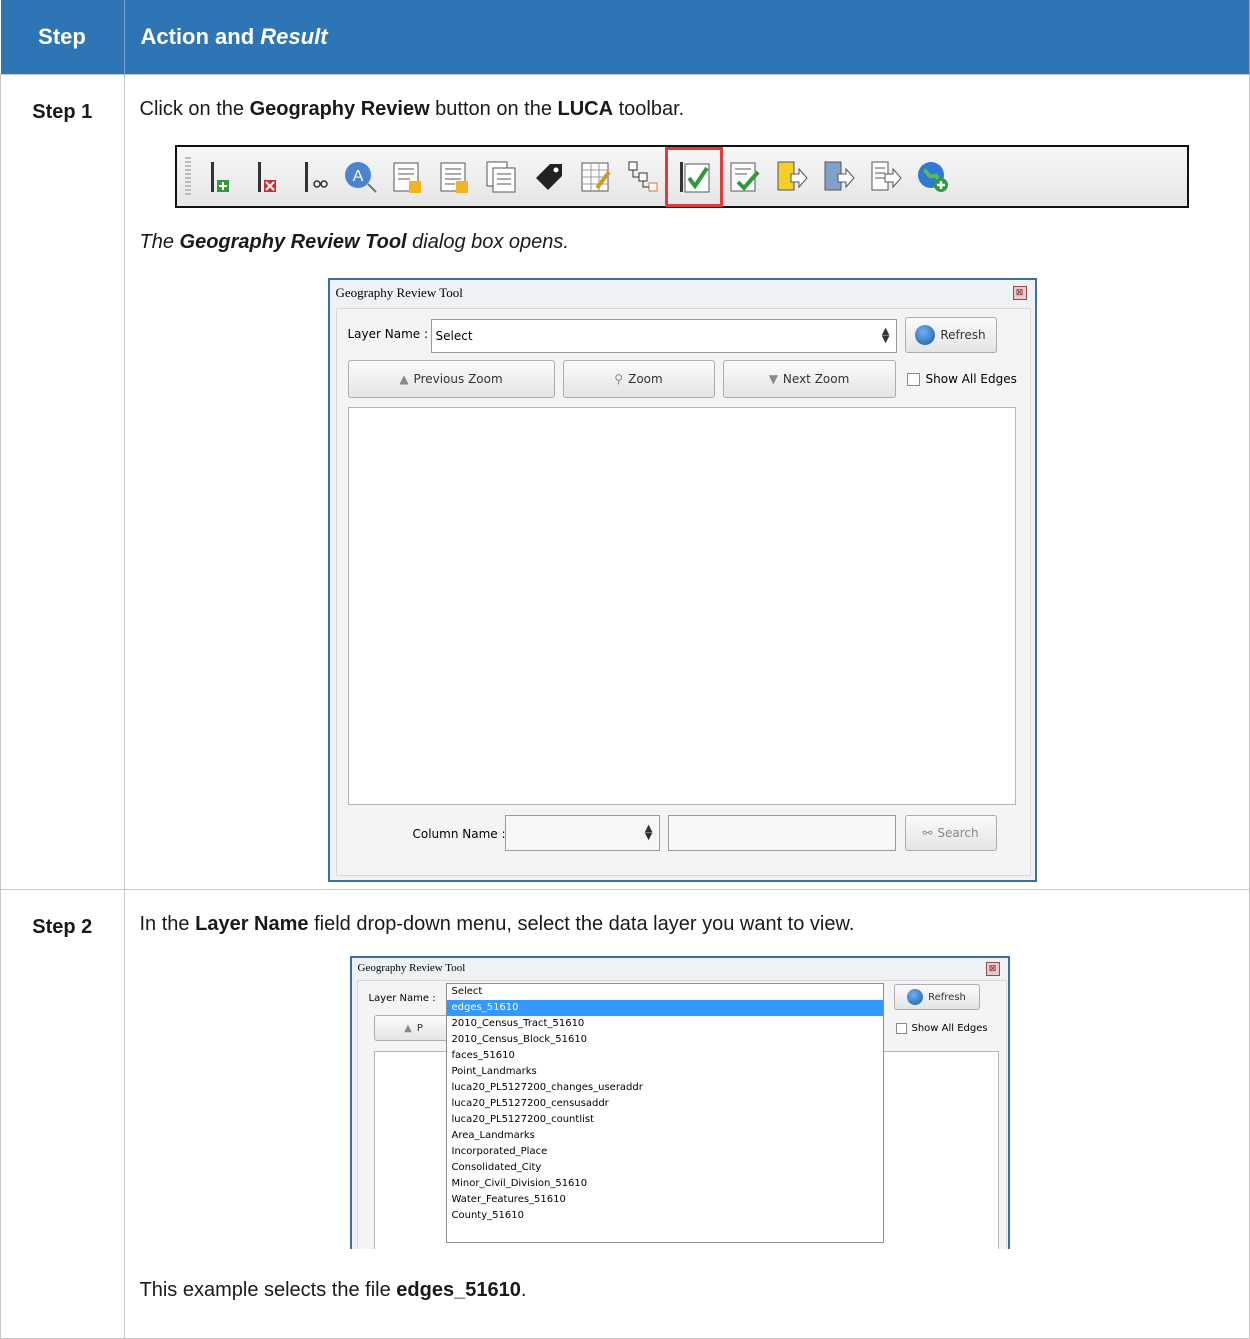 Image resolution: width=1250 pixels, height=1339 pixels. What do you see at coordinates (773, 379) in the screenshot?
I see `triangle-down-icon: ▼` at bounding box center [773, 379].